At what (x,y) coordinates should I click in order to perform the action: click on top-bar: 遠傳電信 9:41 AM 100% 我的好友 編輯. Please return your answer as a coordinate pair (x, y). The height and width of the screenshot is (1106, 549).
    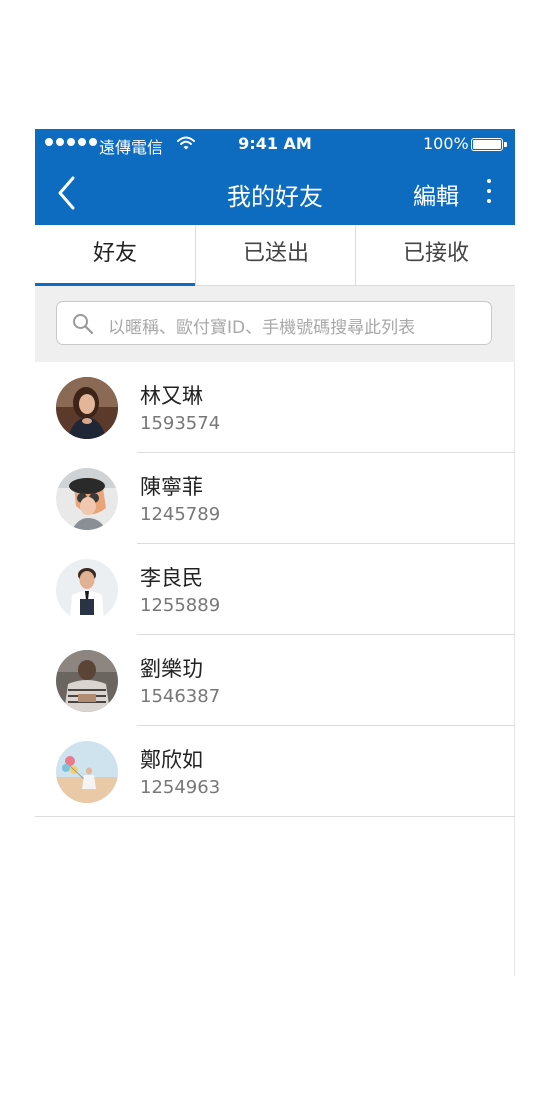
    Looking at the image, I should click on (275, 177).